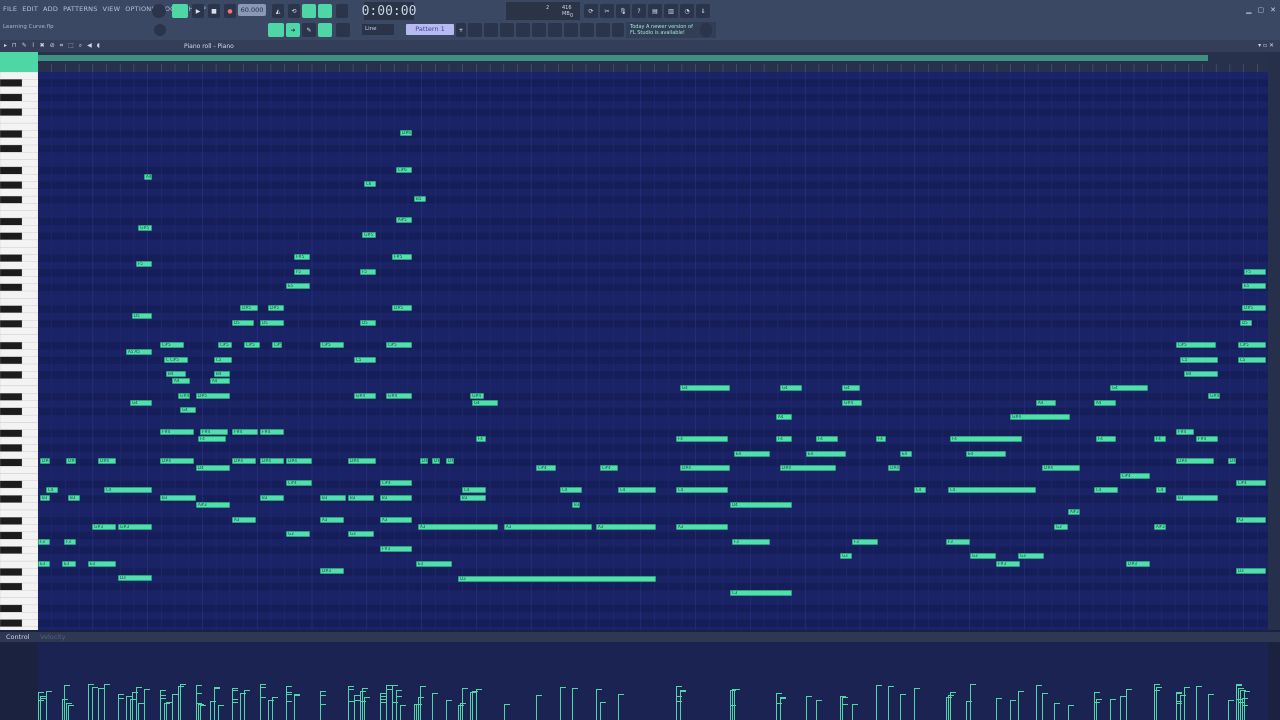 The image size is (1280, 720). I want to click on note: C6, so click(370, 184).